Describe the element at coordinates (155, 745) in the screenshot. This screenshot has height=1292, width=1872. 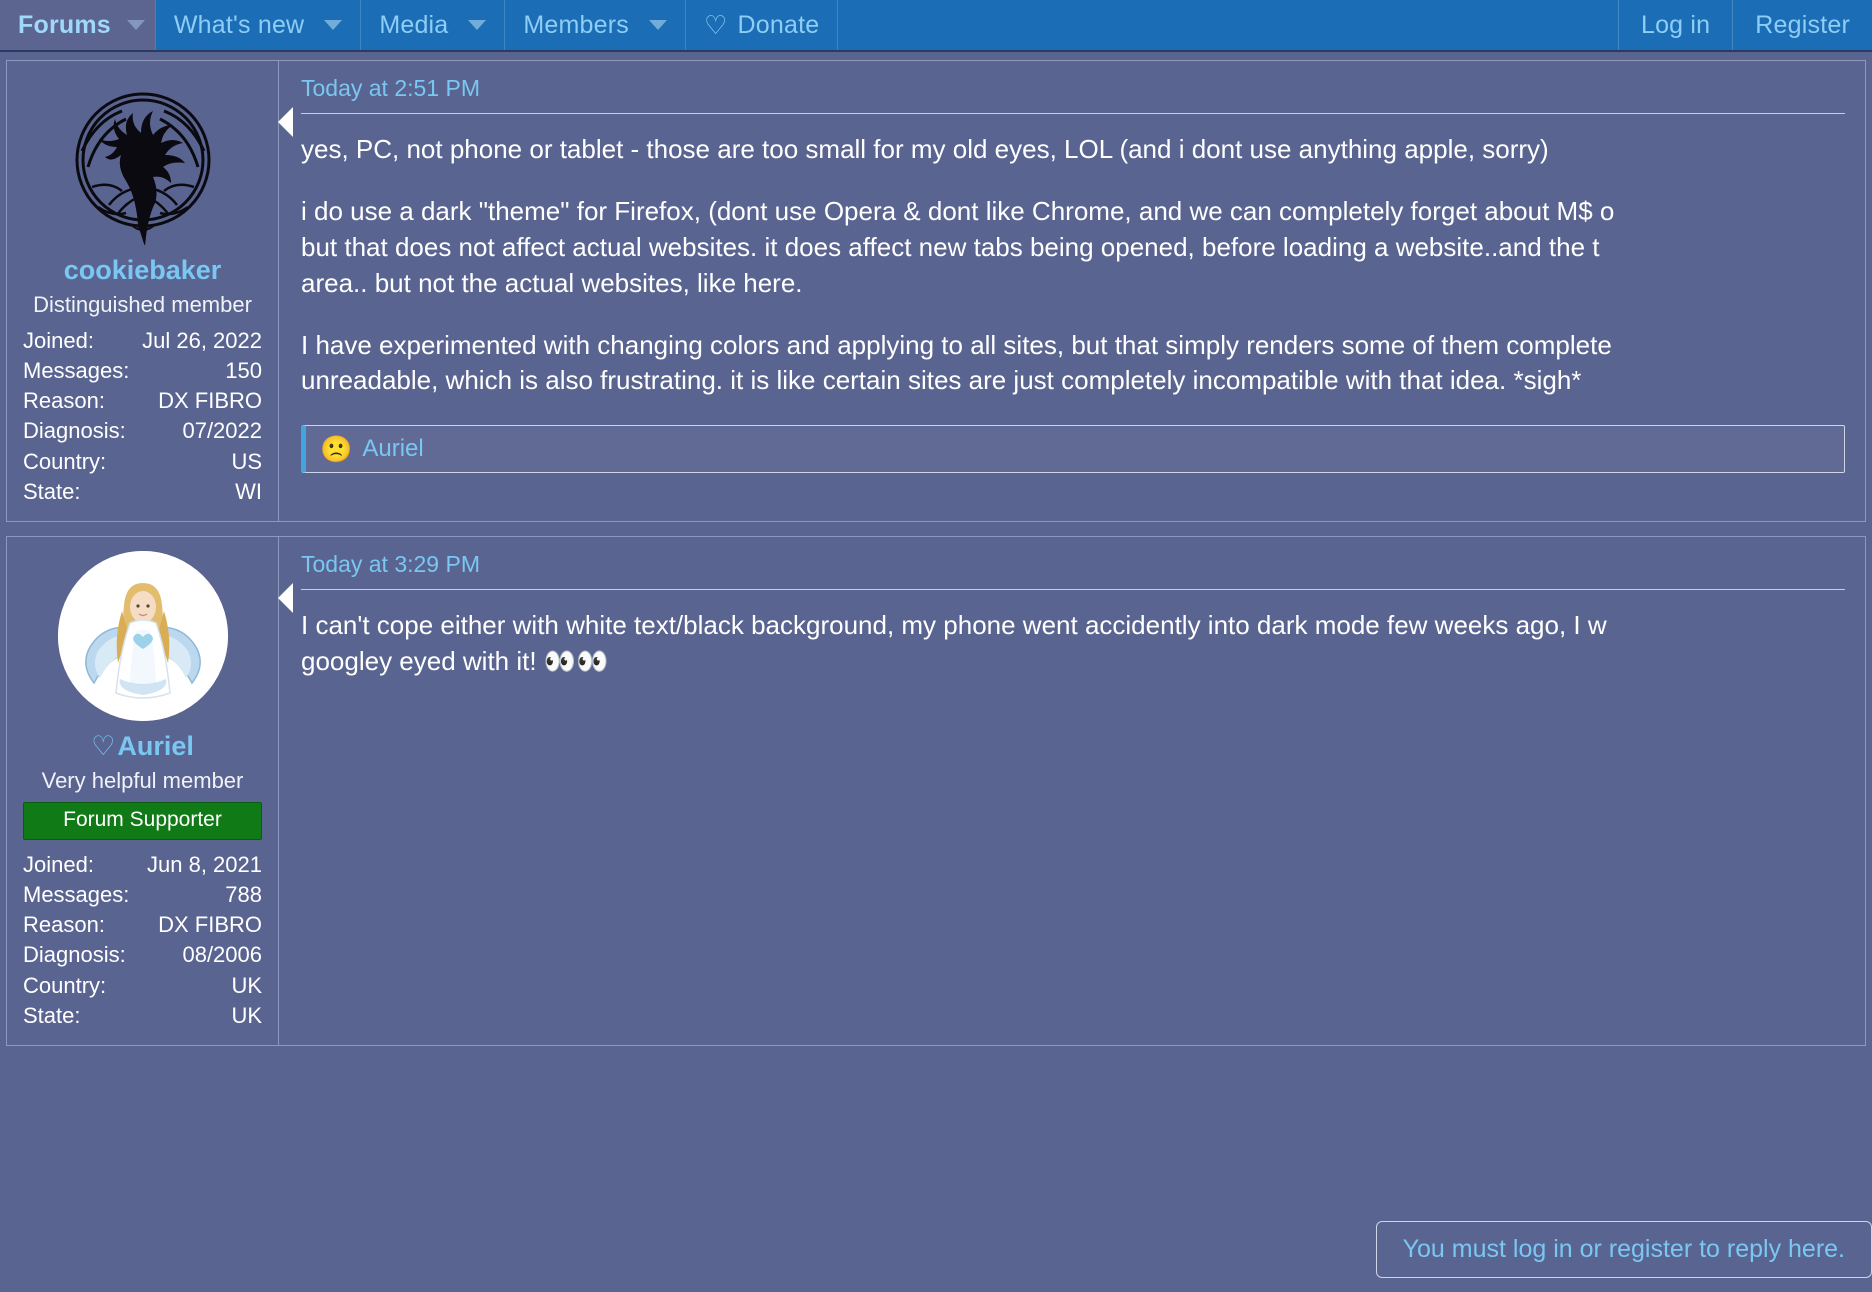
I see `post-author-name: Auriel` at that location.